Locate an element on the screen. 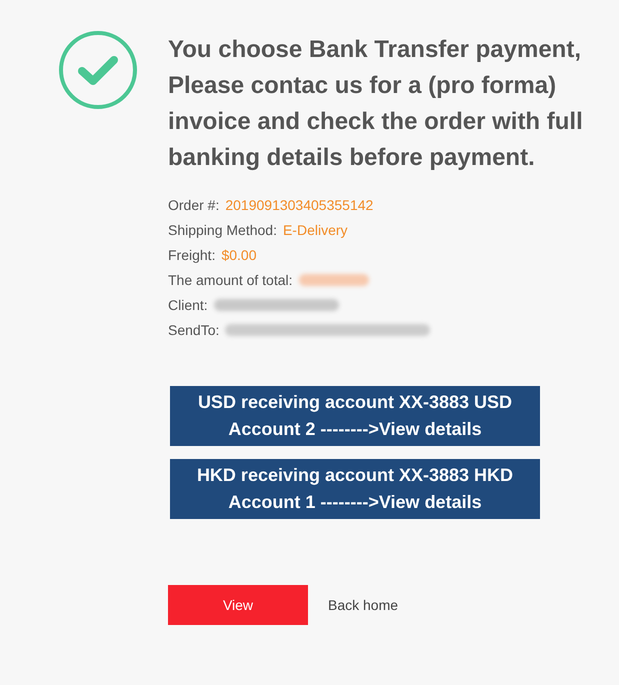  detail-value: E-Delivery is located at coordinates (315, 230).